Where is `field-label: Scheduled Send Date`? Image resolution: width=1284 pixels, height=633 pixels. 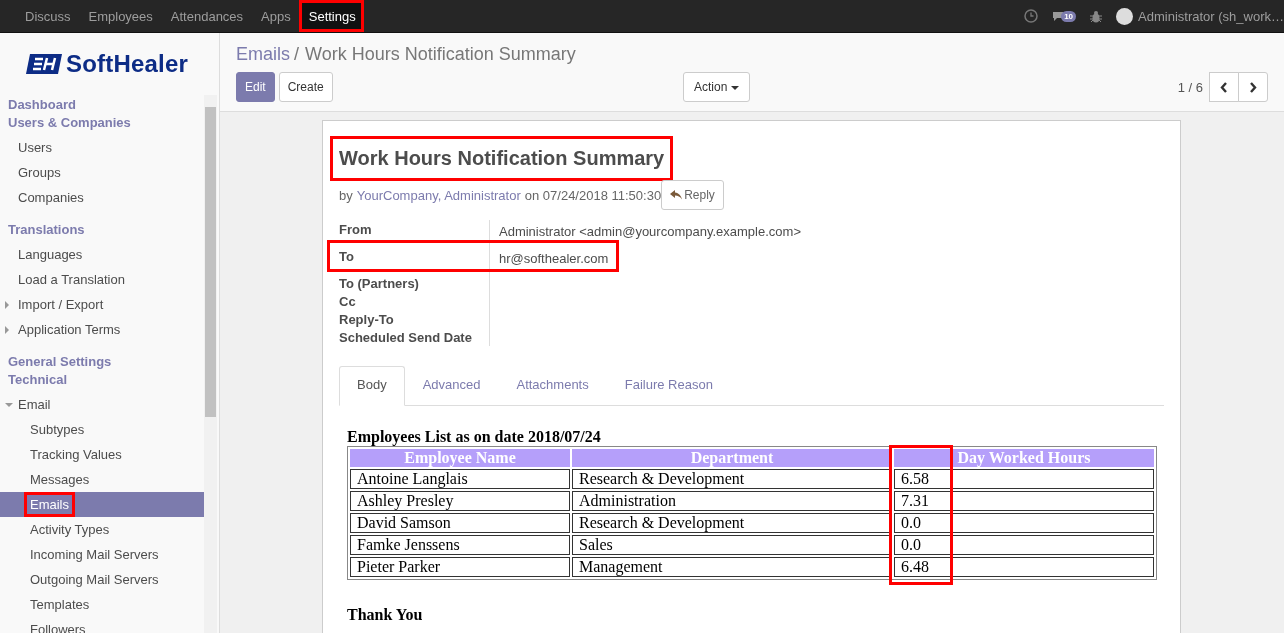
field-label: Scheduled Send Date is located at coordinates (406, 337).